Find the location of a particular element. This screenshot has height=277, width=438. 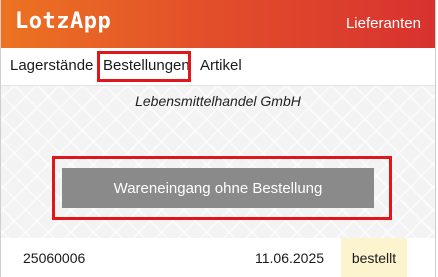

tab-articles: Artikel is located at coordinates (221, 65).